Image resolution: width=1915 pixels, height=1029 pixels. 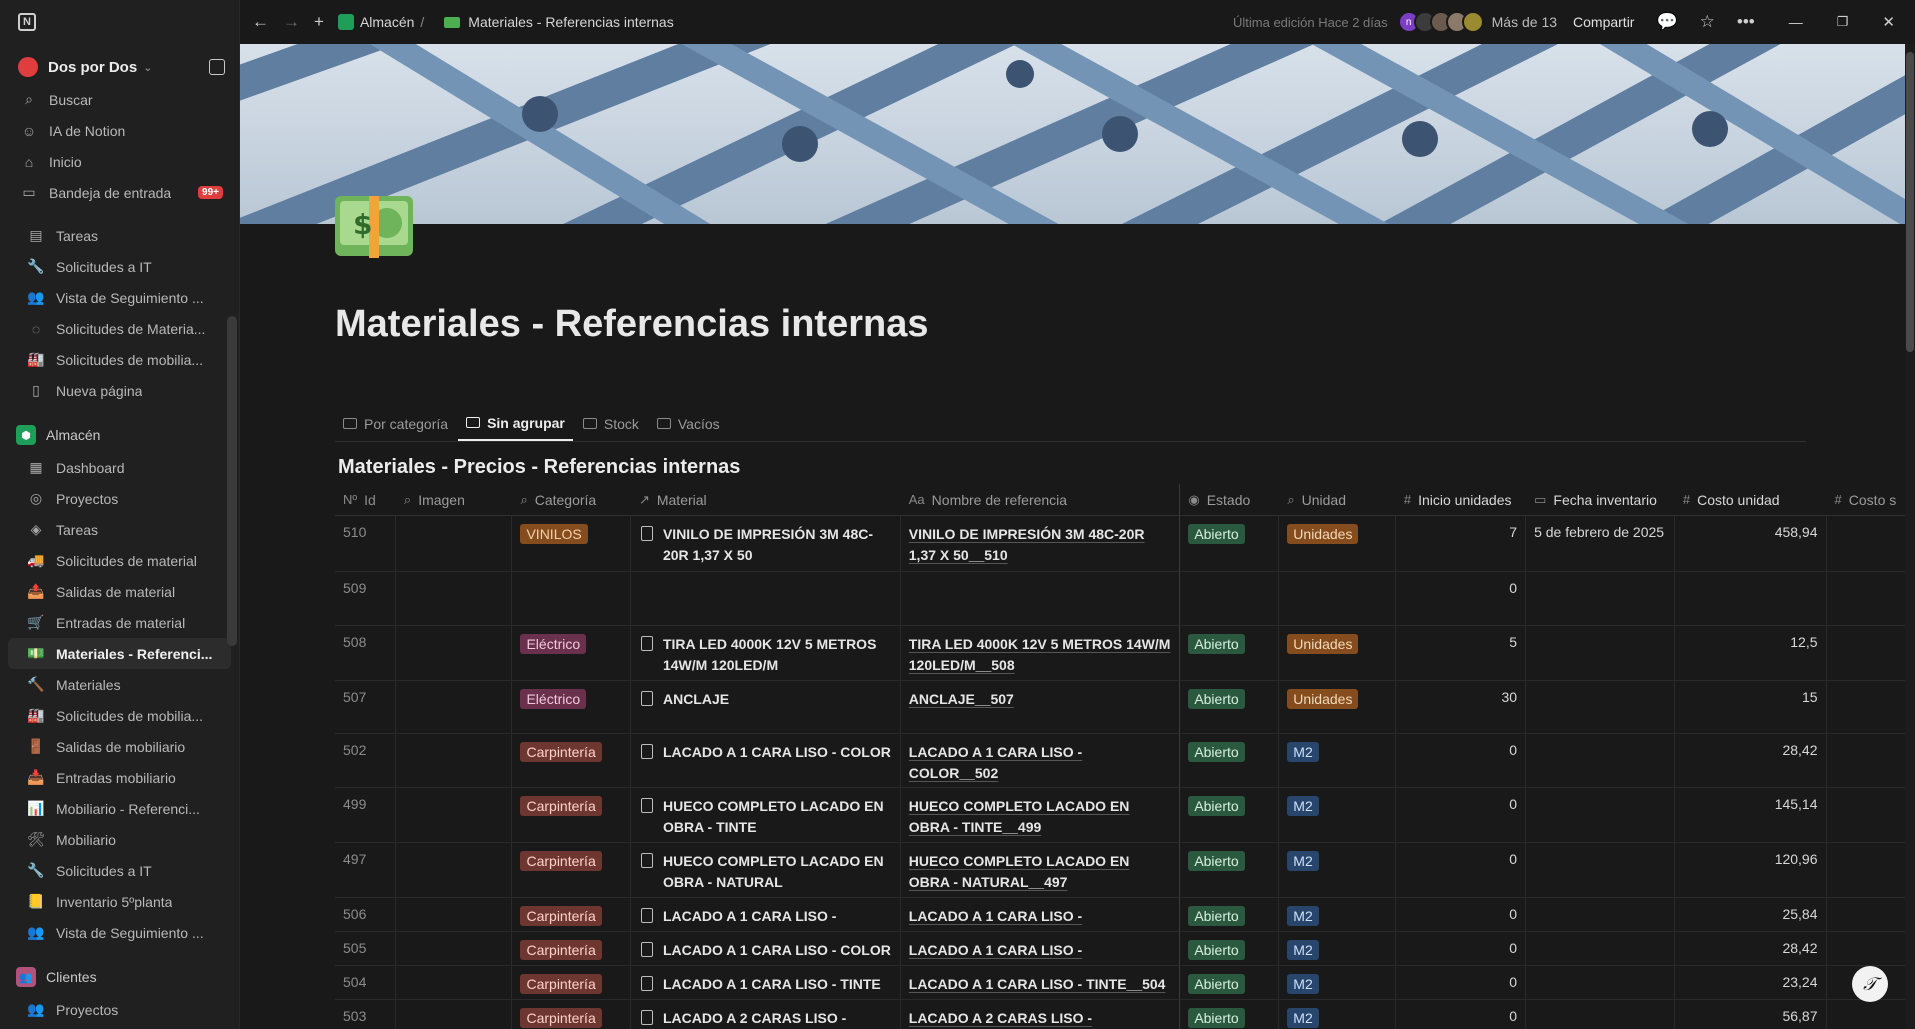 I want to click on material-cell: VINILO DE IMPRESIÓN 3M 48C-20R 1,37 X 50, so click(x=766, y=543).